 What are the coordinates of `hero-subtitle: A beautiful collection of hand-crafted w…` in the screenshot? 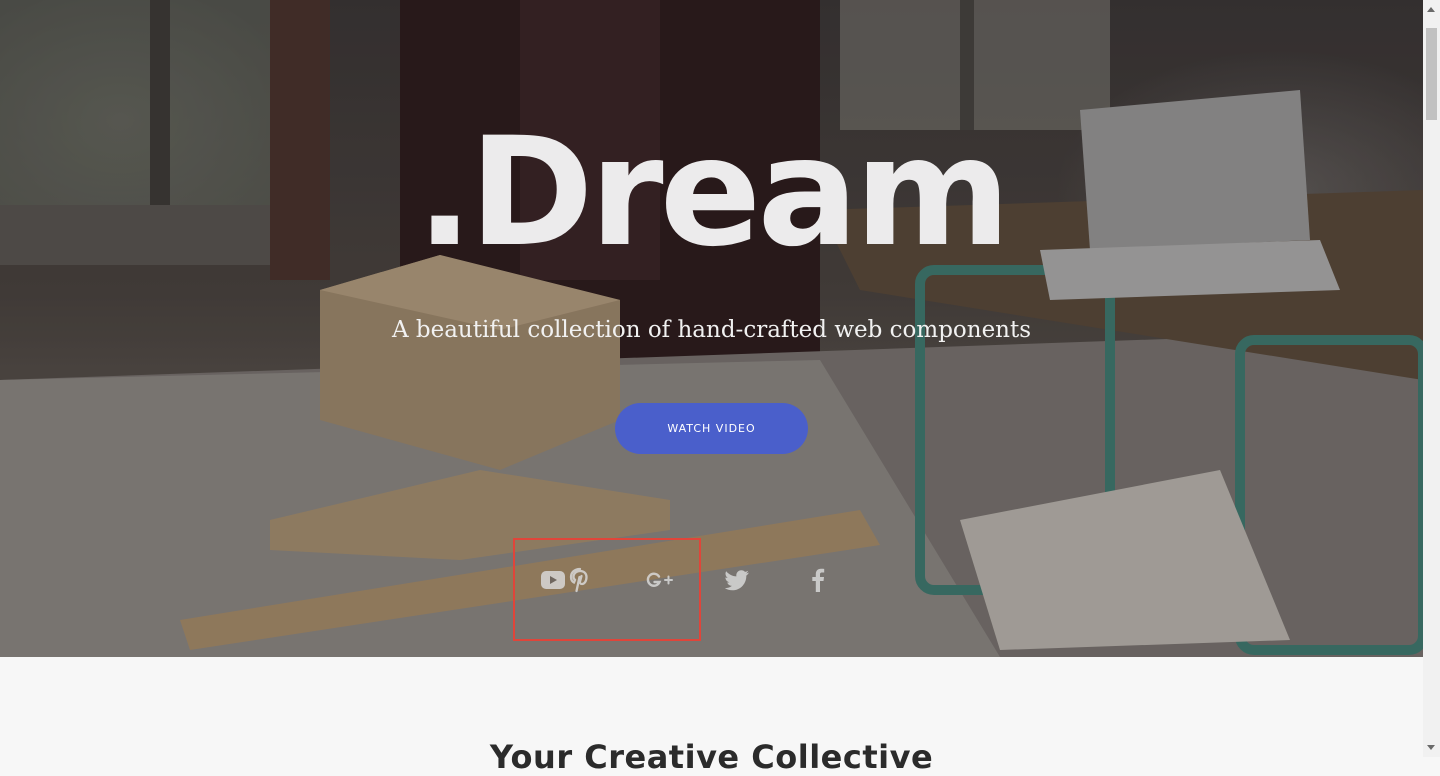 It's located at (711, 330).